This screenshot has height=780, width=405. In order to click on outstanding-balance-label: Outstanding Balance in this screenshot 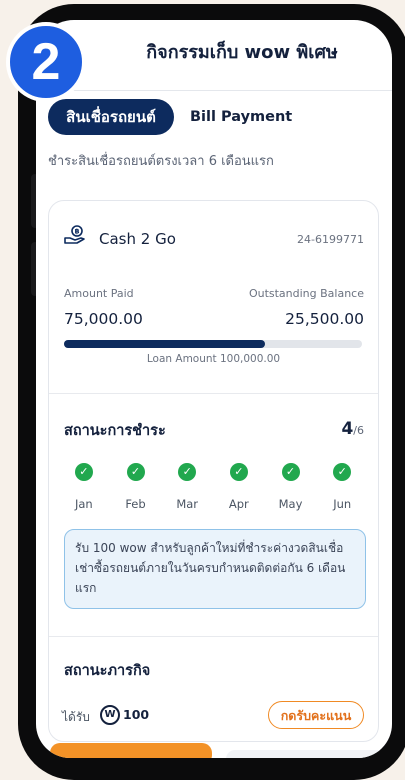, I will do `click(306, 293)`.